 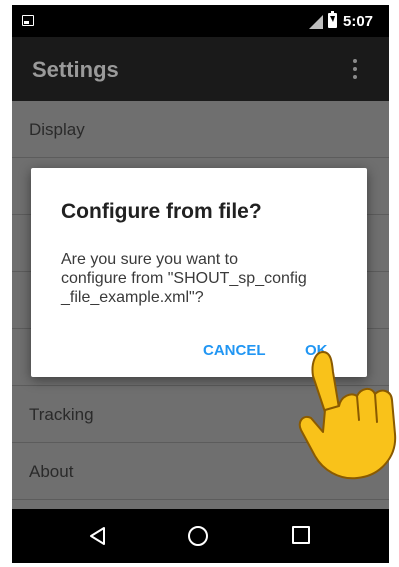 What do you see at coordinates (332, 19) in the screenshot?
I see `battery-charging-icon` at bounding box center [332, 19].